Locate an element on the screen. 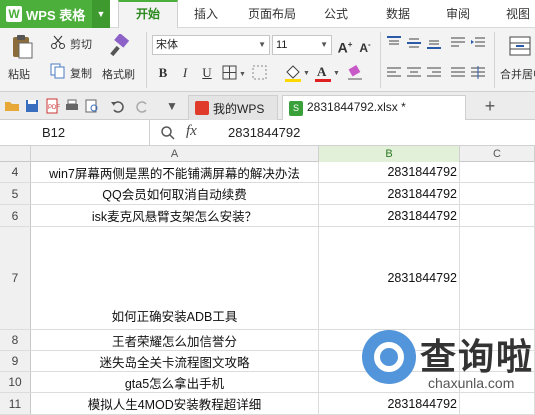  merge-center-button: 合并居中 is located at coordinates (517, 74).